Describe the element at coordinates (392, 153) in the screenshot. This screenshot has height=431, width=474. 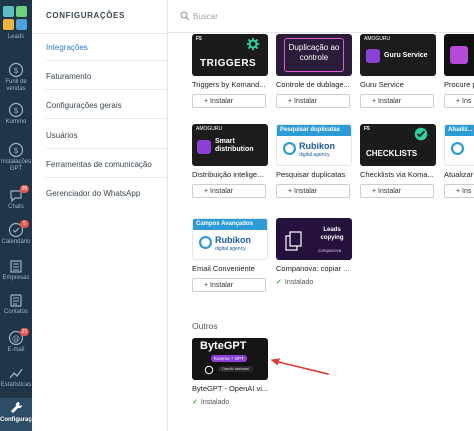
I see `thumb-text: CHECKLISTS` at that location.